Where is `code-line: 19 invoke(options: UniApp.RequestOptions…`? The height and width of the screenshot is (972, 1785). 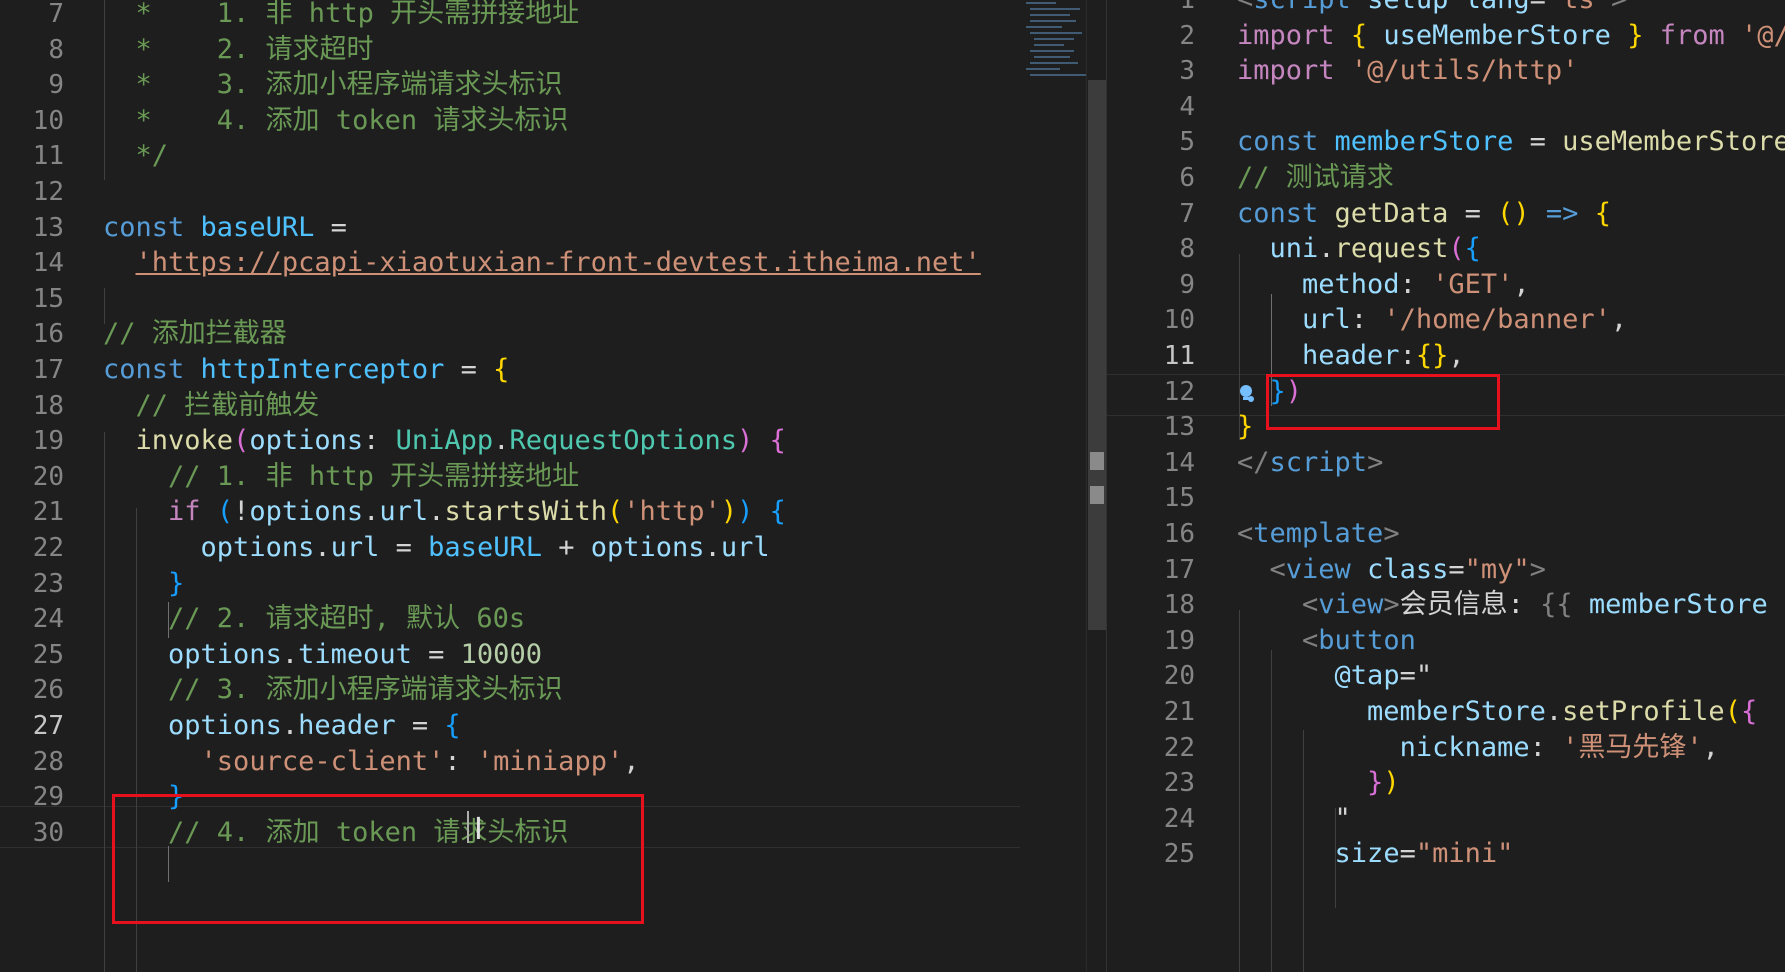 code-line: 19 invoke(options: UniApp.RequestOptions… is located at coordinates (510, 441).